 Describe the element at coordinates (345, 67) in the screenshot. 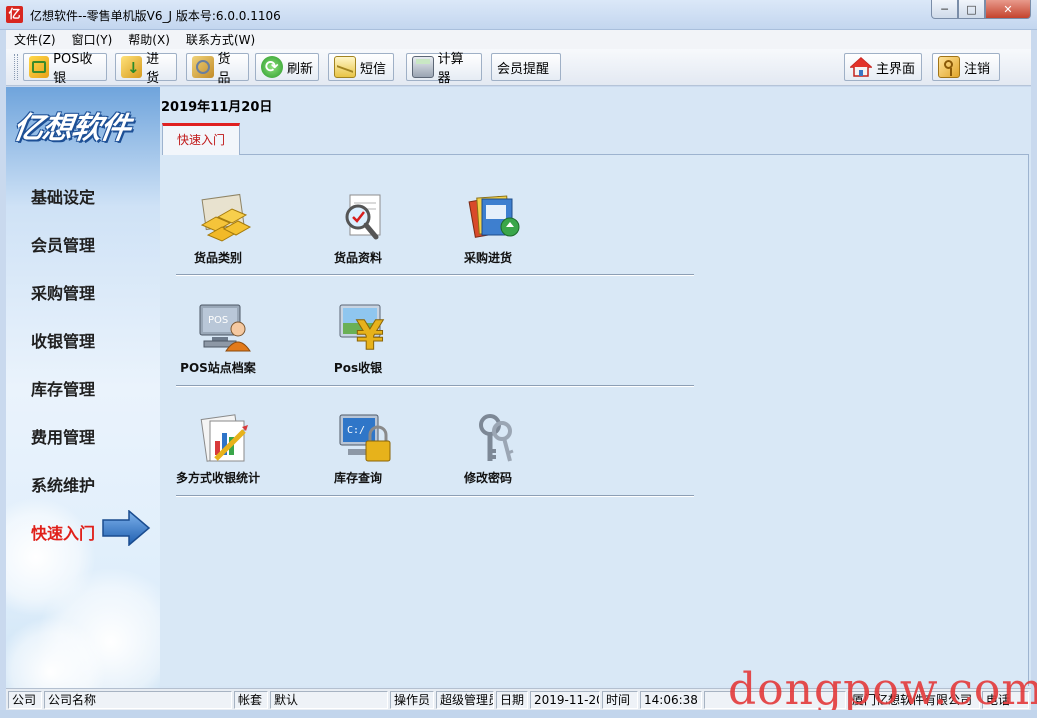

I see `envelope-icon` at that location.